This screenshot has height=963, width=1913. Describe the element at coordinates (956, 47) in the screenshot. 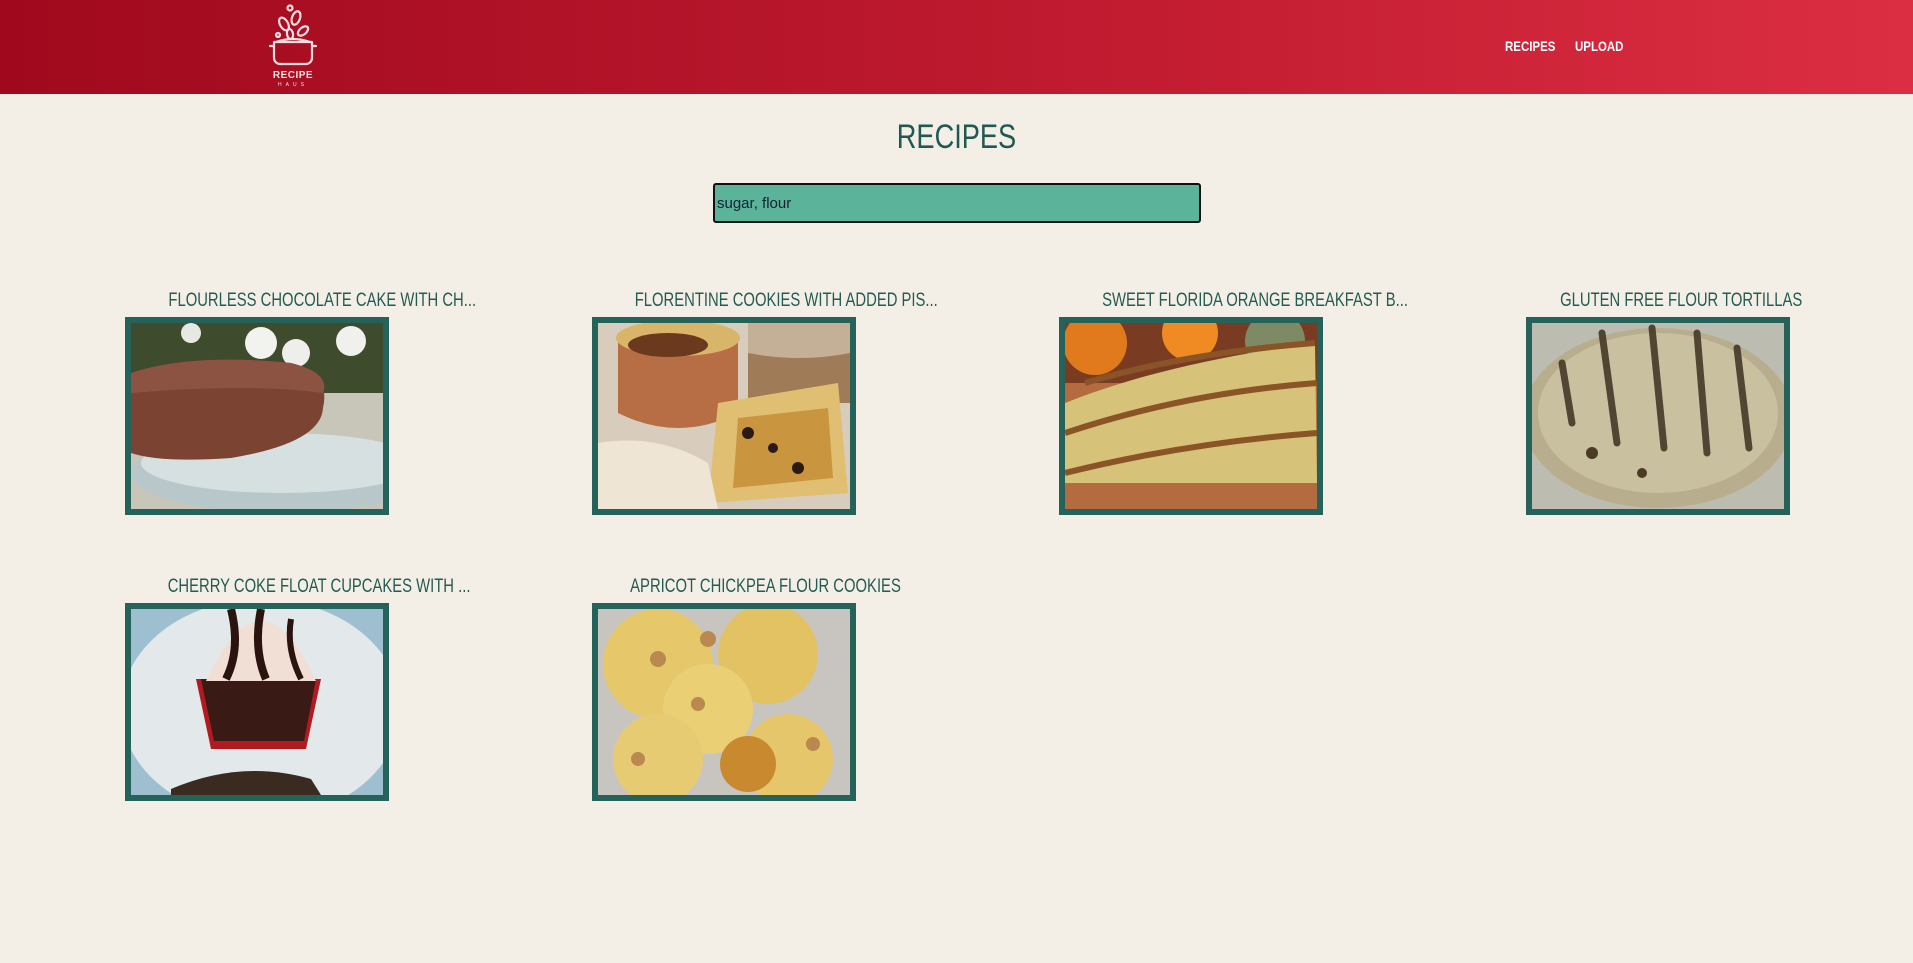

I see `site-header: RECIPE HAUS RECIPES UPLOAD` at that location.